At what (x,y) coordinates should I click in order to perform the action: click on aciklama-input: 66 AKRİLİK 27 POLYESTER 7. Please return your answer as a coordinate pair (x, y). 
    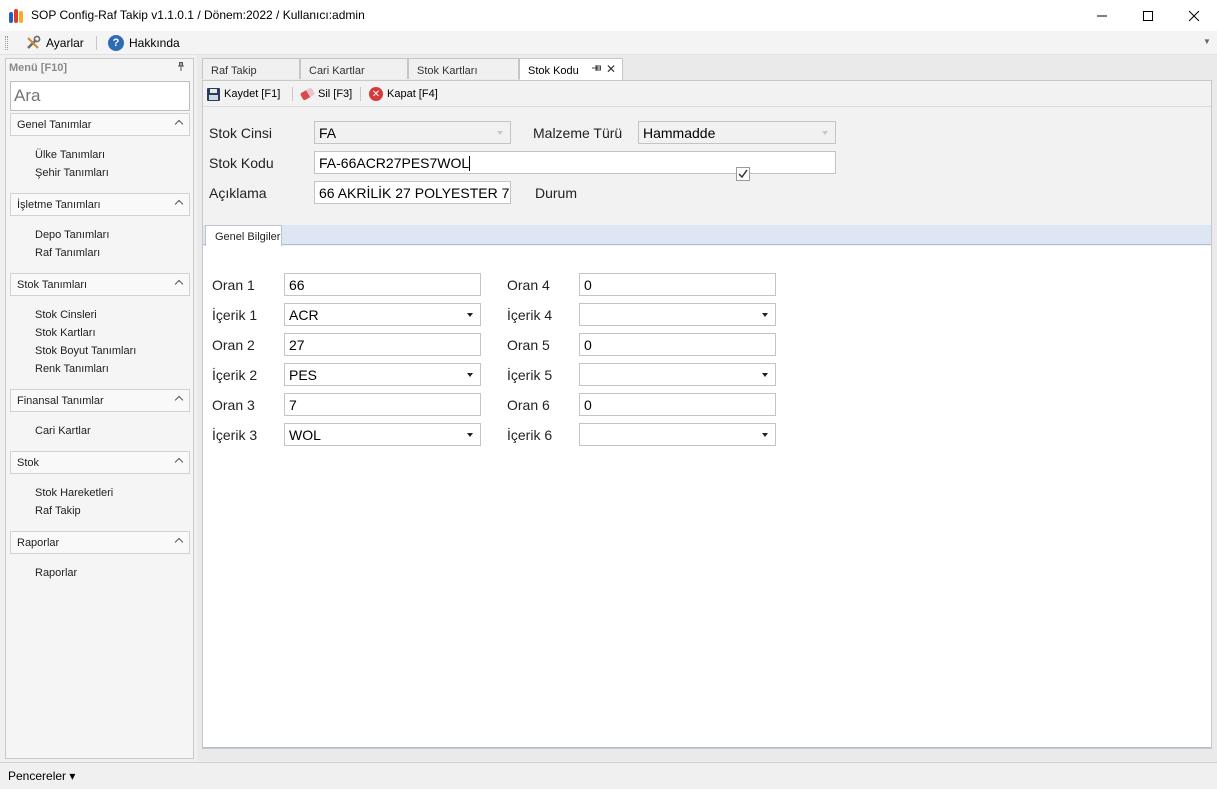
    Looking at the image, I should click on (412, 192).